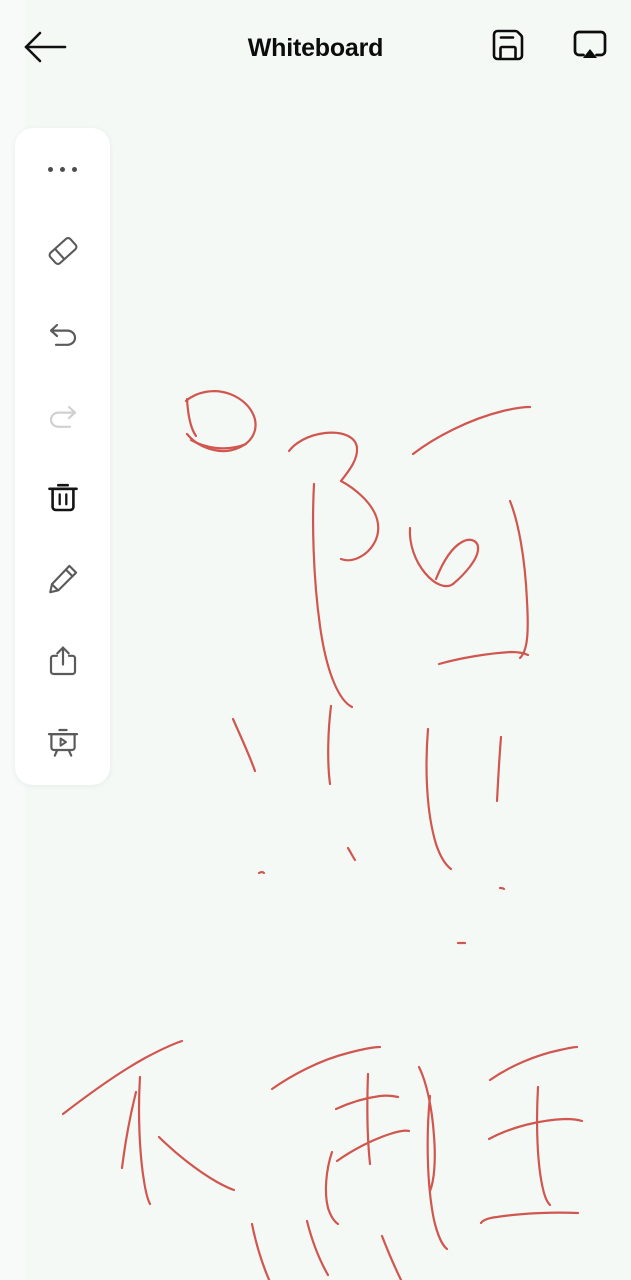 The image size is (631, 1280). I want to click on undo-arrow-icon, so click(63, 333).